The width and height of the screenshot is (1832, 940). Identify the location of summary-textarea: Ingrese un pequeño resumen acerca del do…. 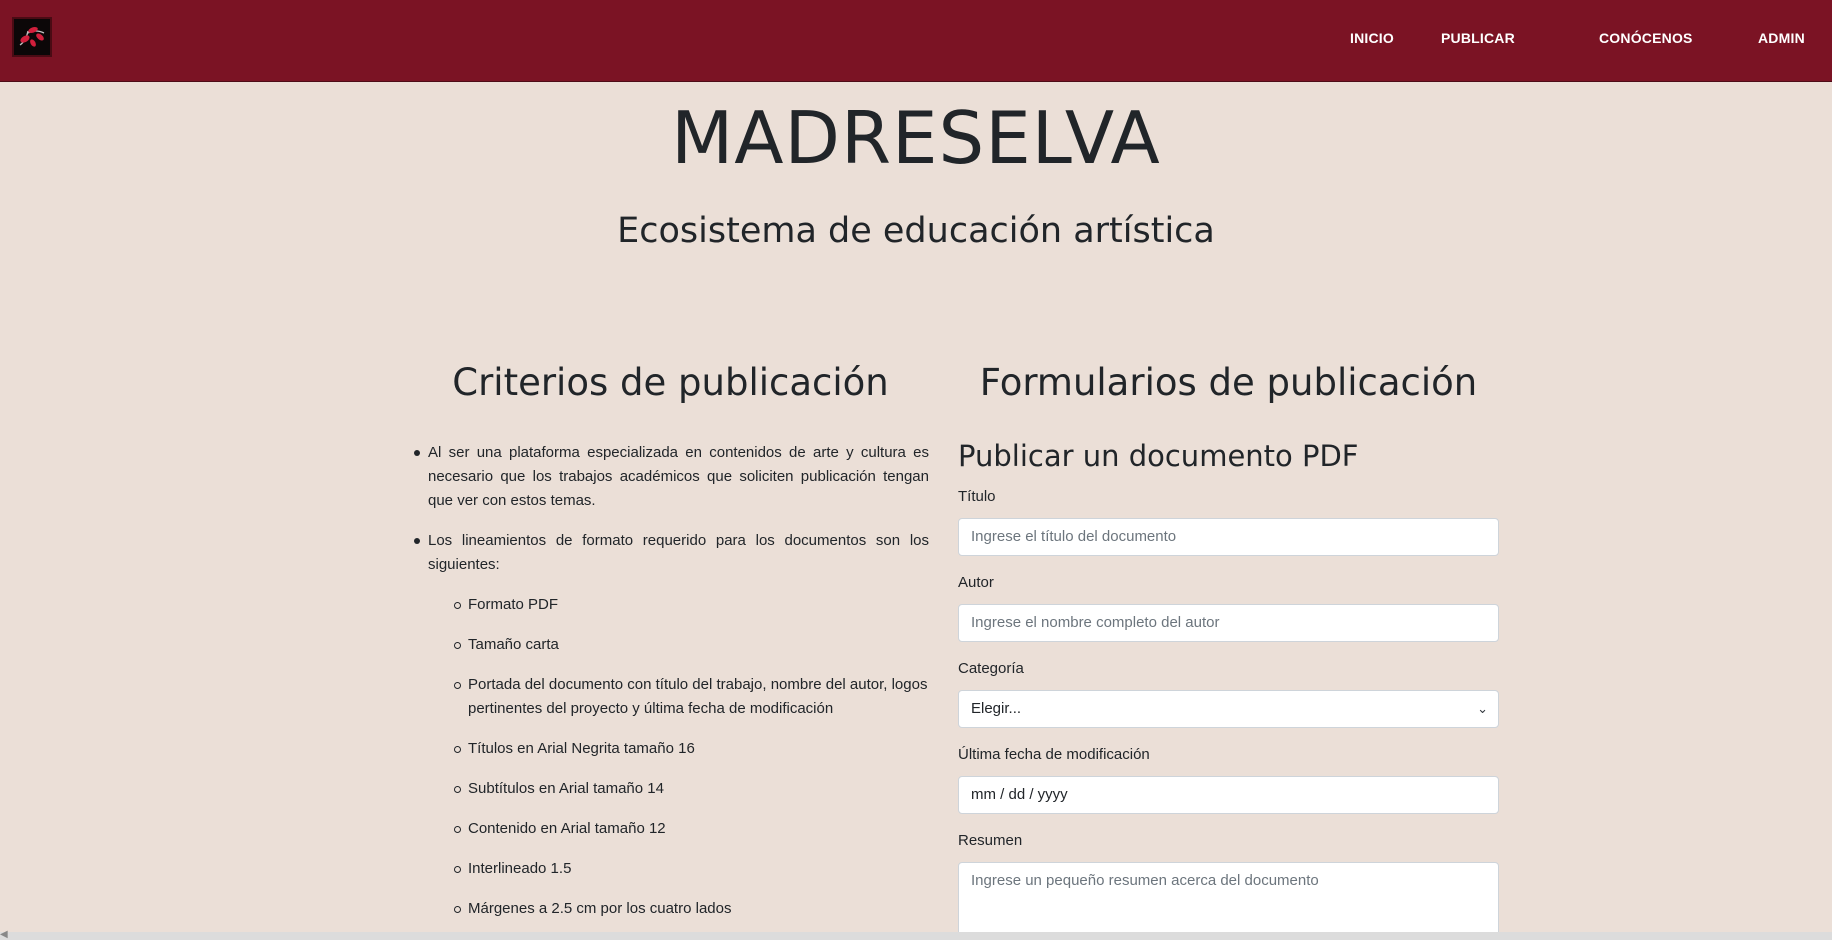
(1228, 899).